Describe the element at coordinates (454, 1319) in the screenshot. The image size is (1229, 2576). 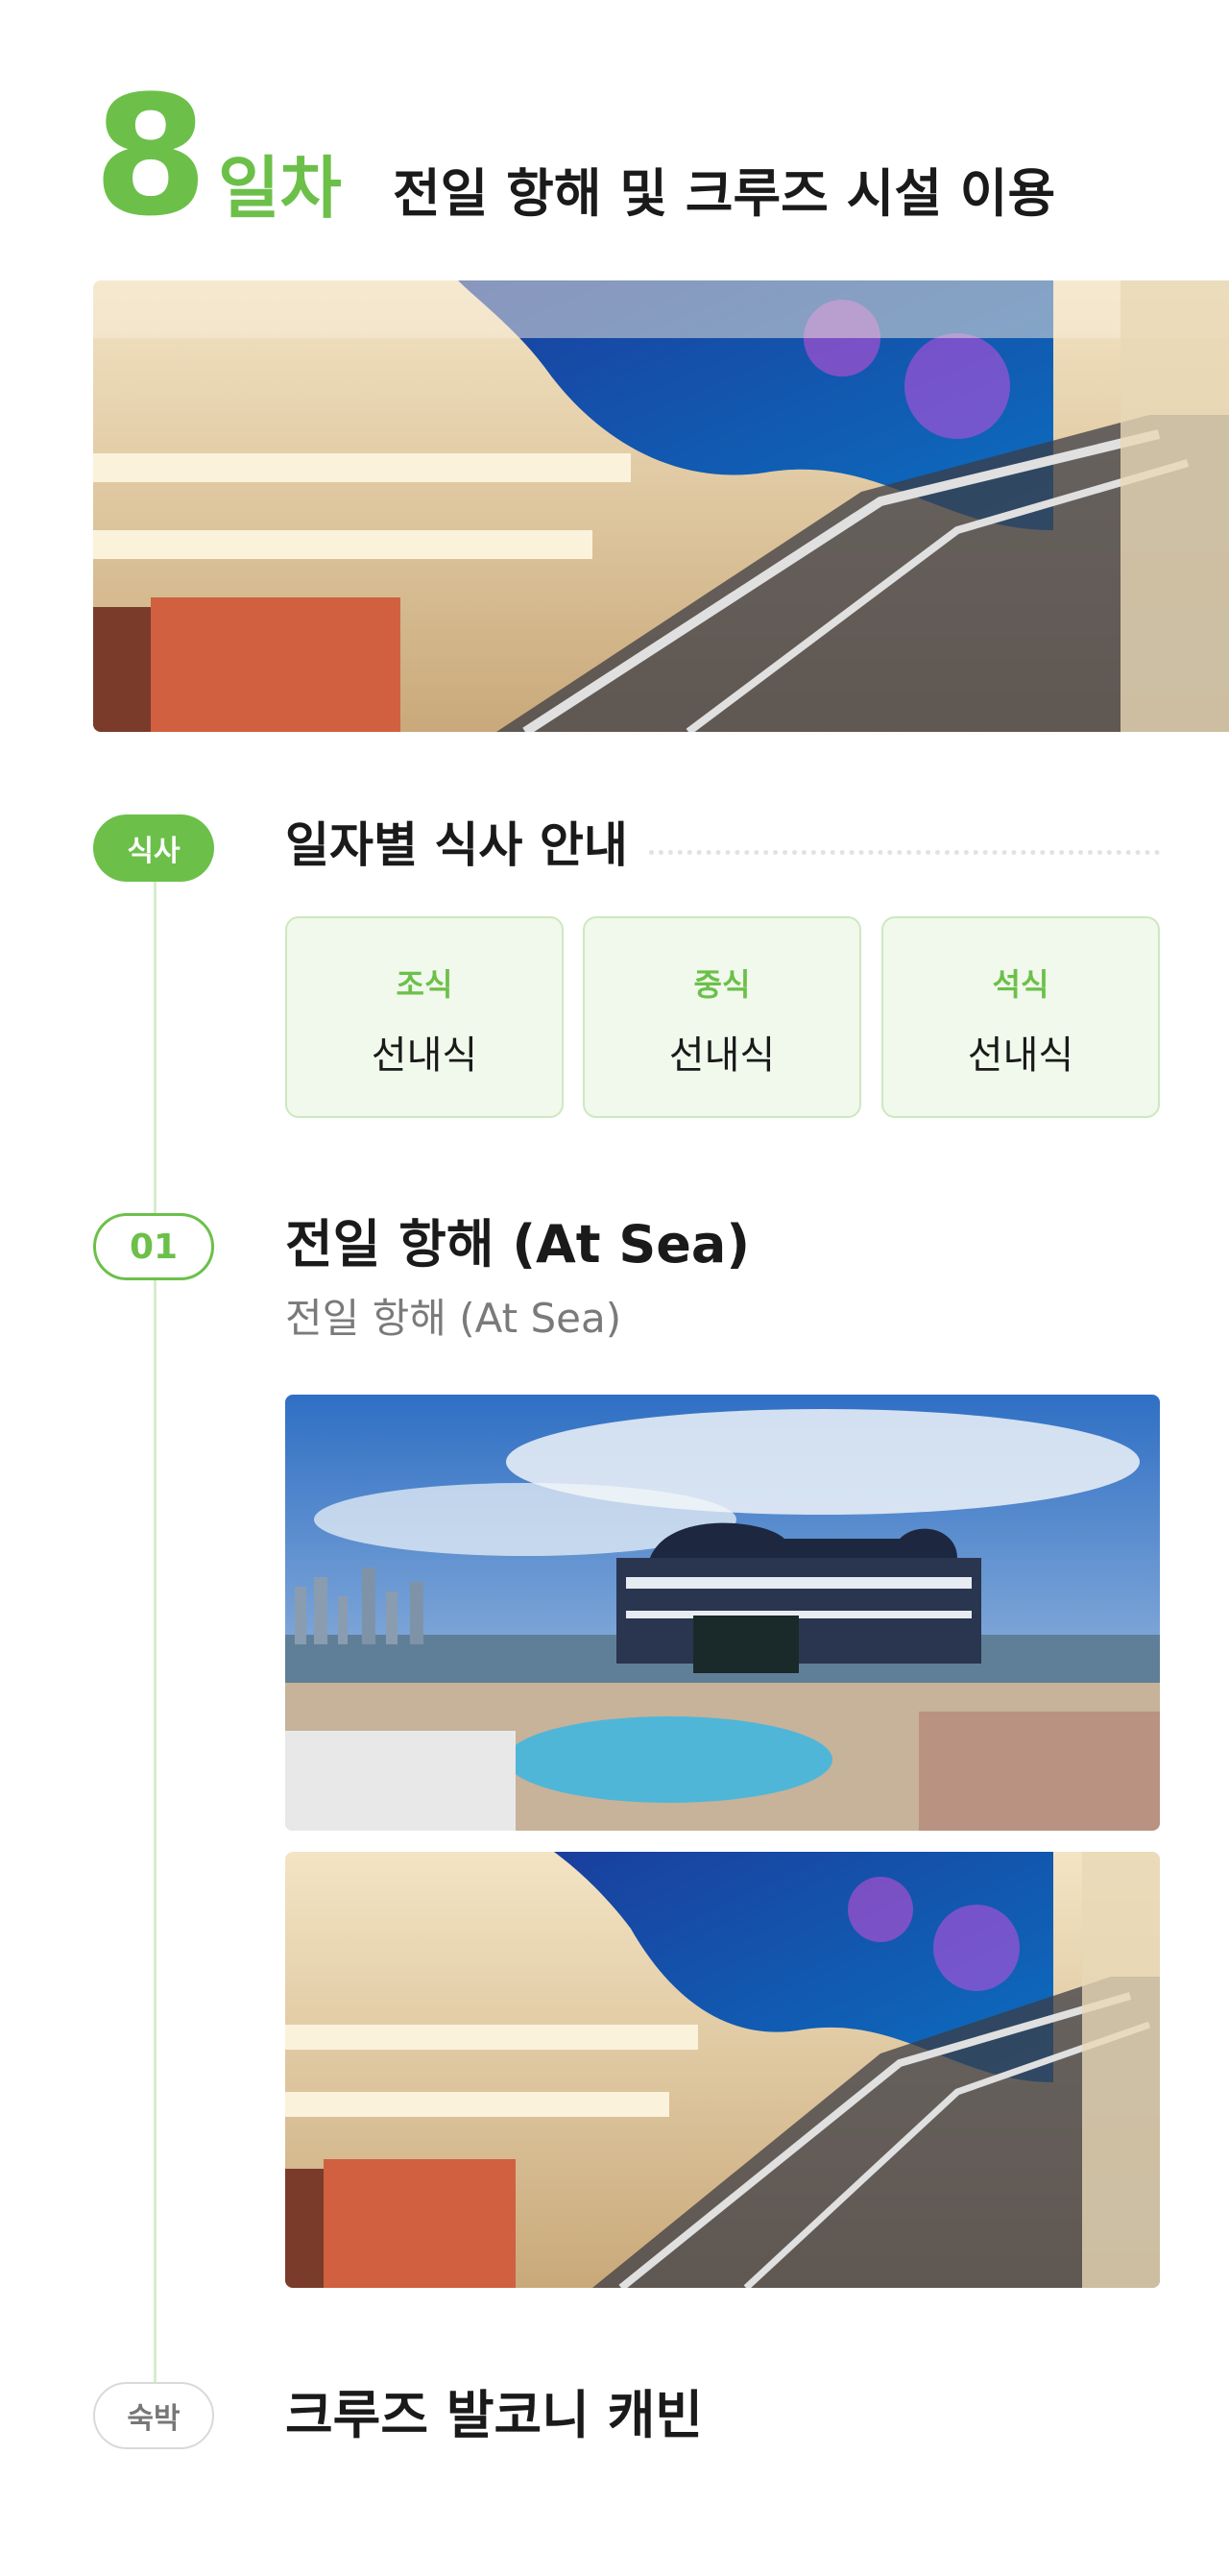
I see `itinerary-subtitle: 전일 항해 (At Sea)` at that location.